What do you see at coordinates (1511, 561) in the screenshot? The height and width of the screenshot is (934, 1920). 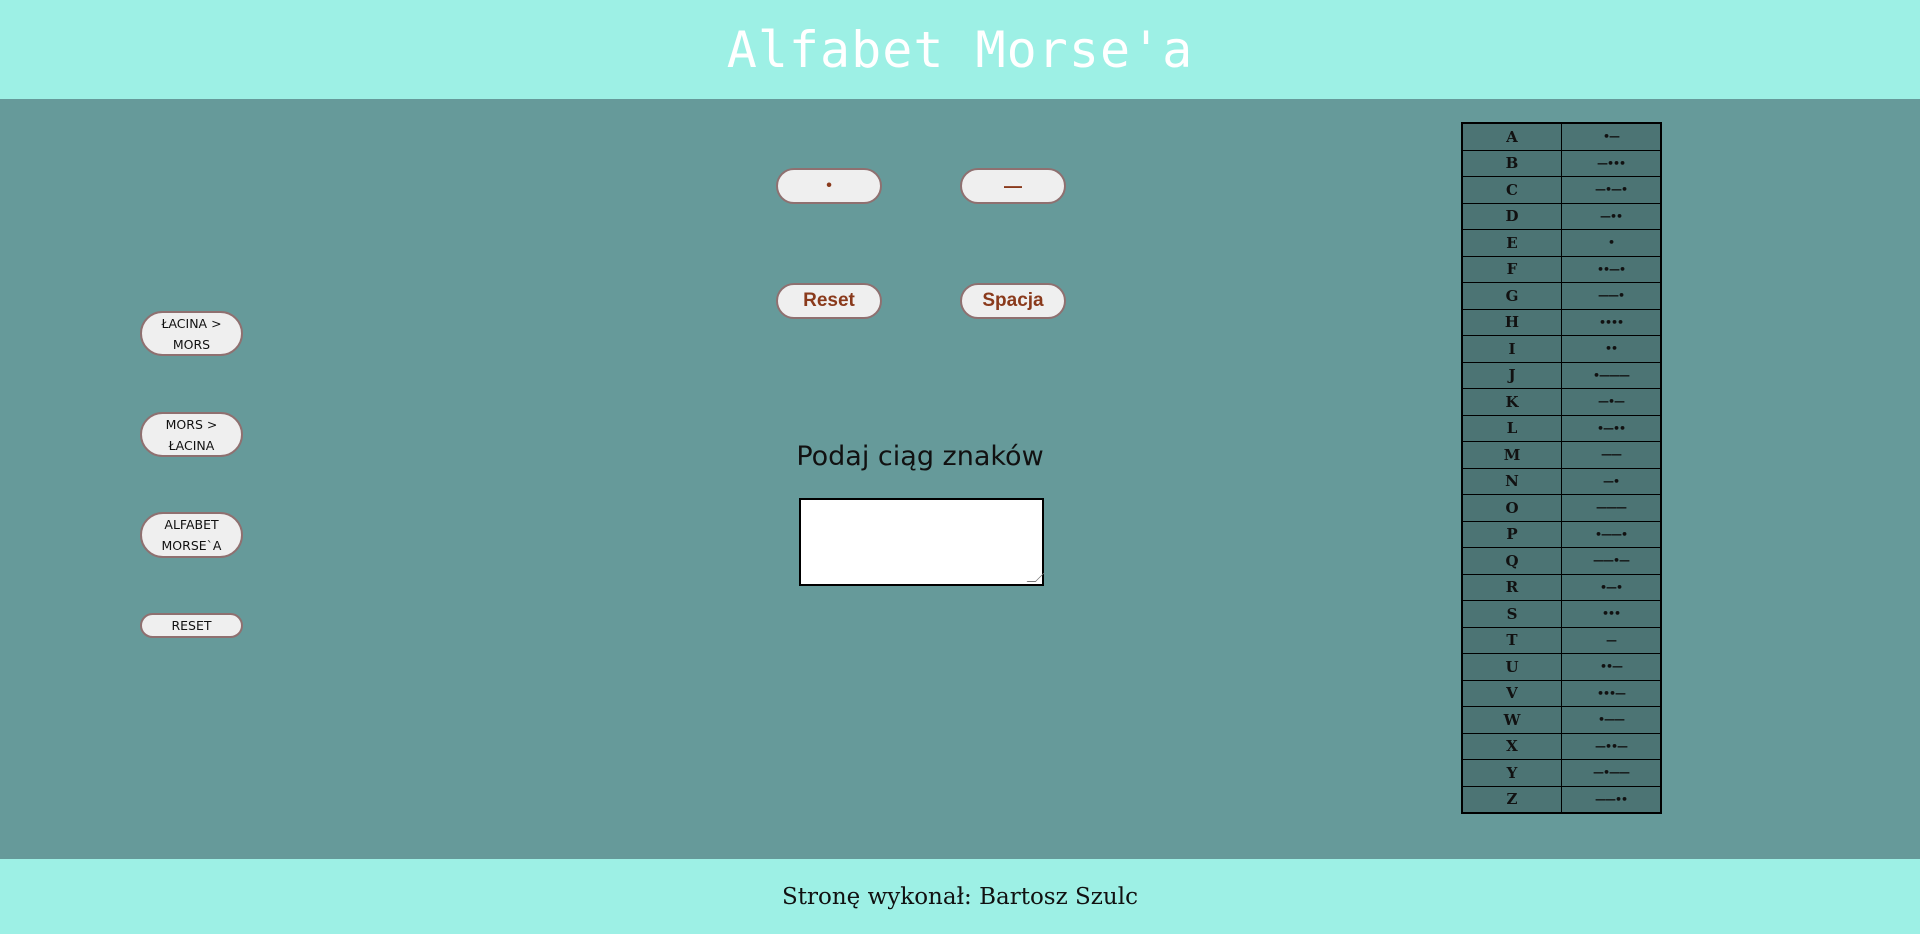 I see `morse-letter: Q` at bounding box center [1511, 561].